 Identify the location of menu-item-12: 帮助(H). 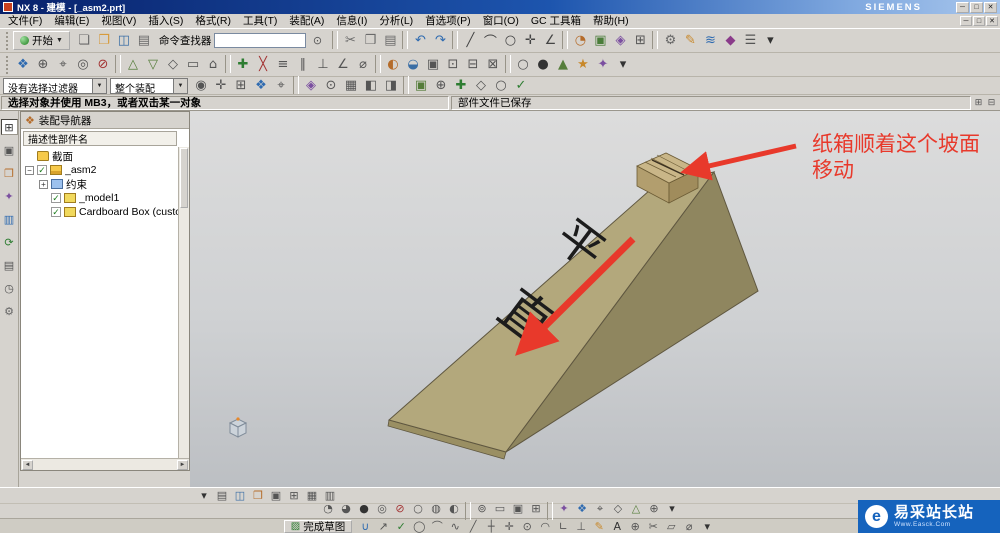
(611, 21).